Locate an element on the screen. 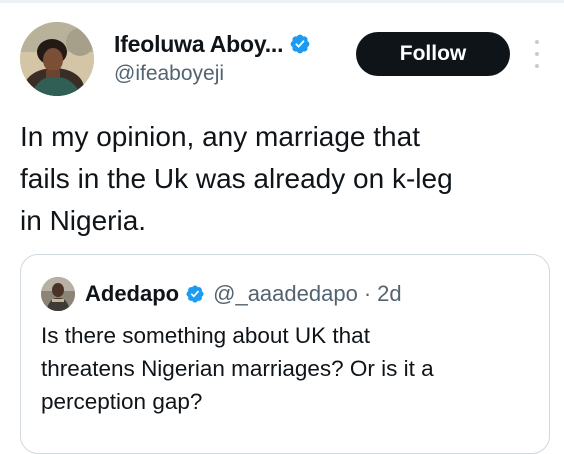 The height and width of the screenshot is (454, 564). author-handle: @ifeaboyeji is located at coordinates (169, 74).